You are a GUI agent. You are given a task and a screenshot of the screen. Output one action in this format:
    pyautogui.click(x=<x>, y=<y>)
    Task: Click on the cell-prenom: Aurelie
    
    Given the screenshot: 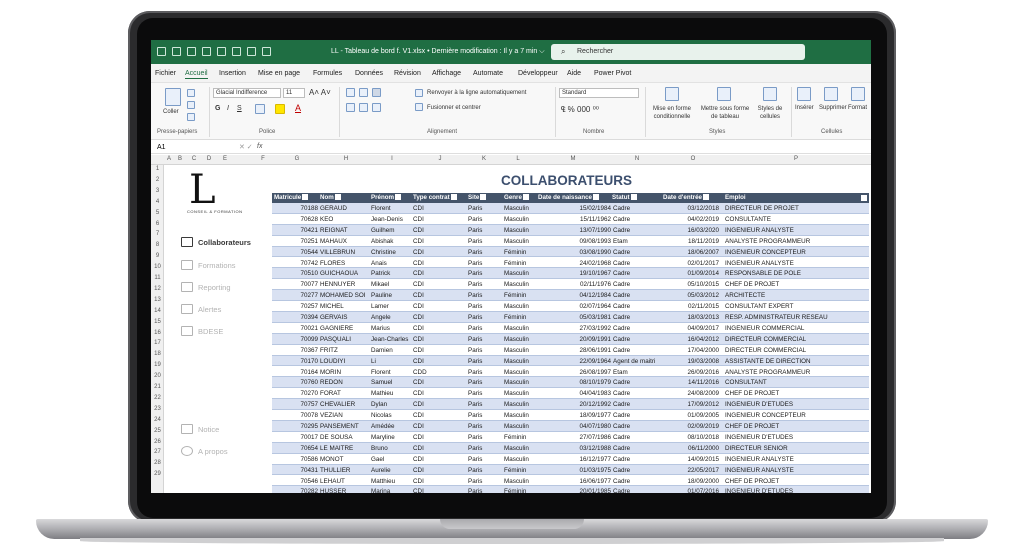 What is the action you would take?
    pyautogui.click(x=391, y=470)
    